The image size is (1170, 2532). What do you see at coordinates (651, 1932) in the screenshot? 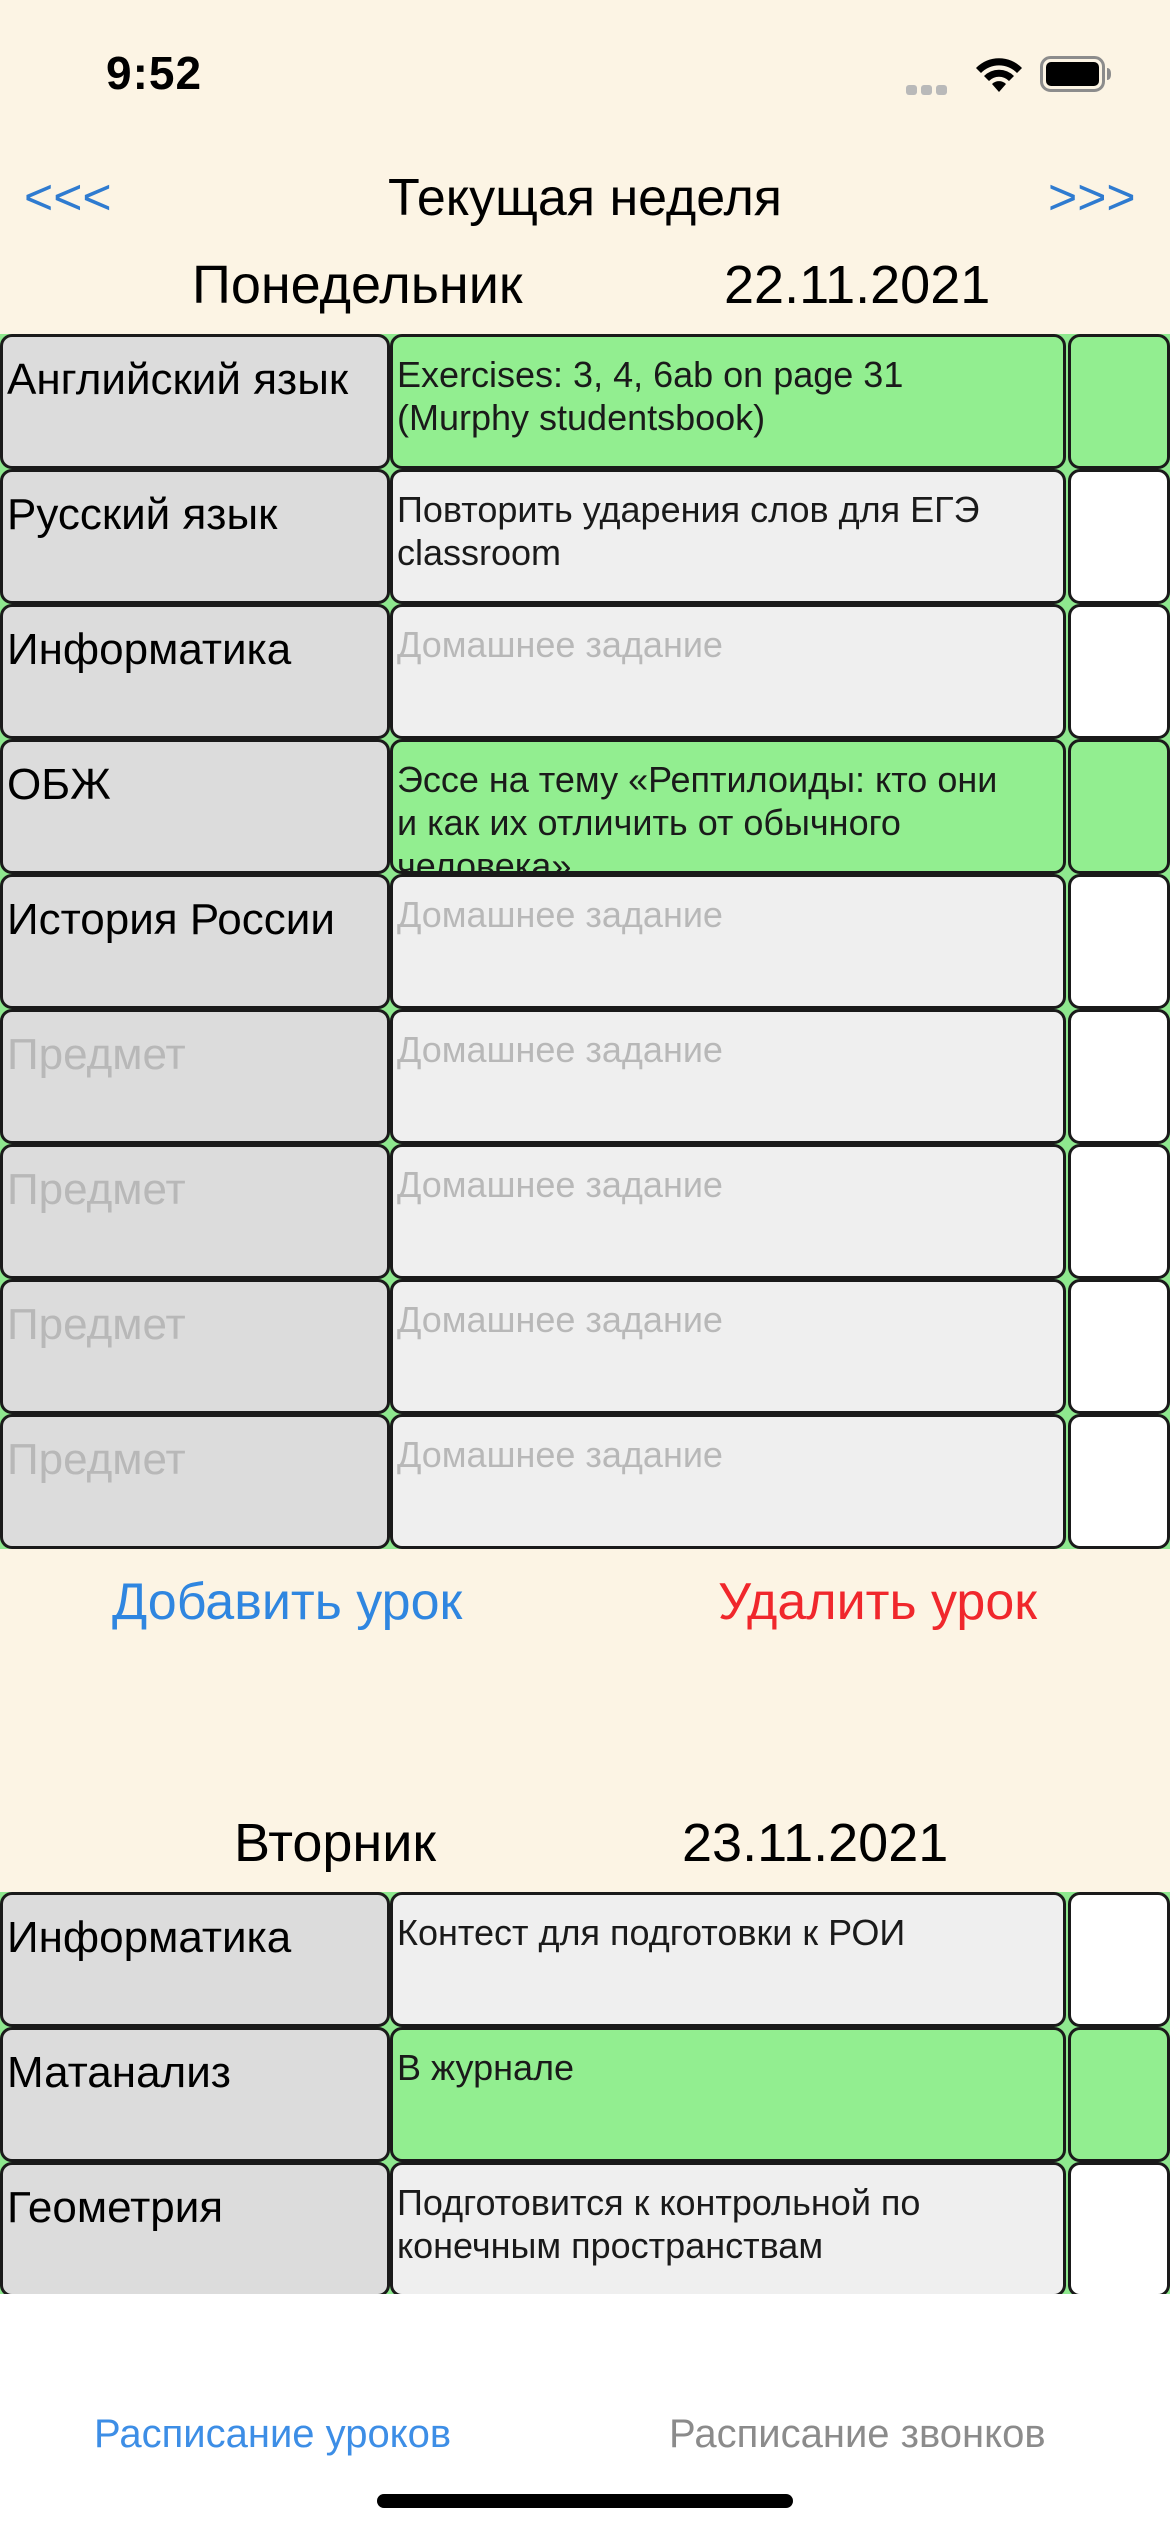
I see `homework-line: Контест для подготовки к РОИ` at bounding box center [651, 1932].